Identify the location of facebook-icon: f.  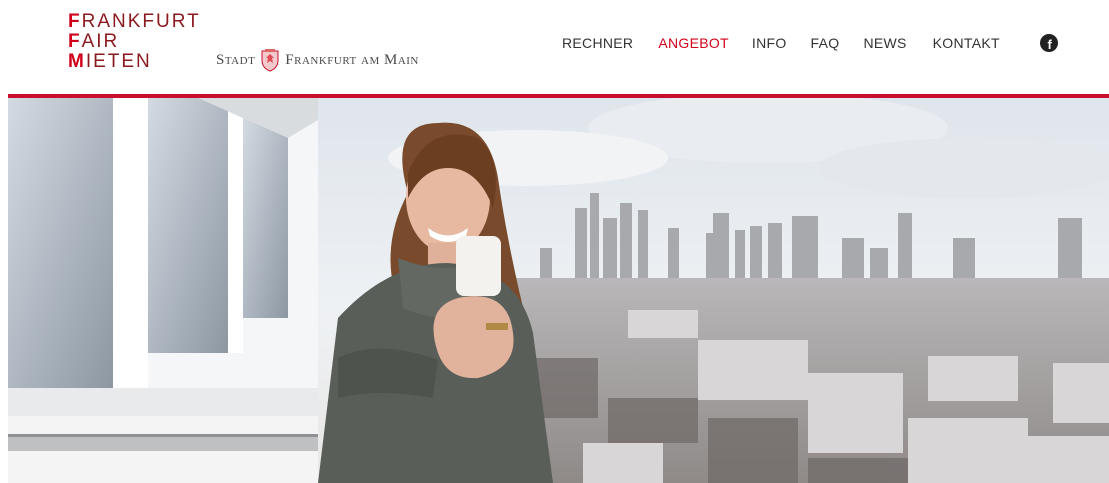
(1048, 43).